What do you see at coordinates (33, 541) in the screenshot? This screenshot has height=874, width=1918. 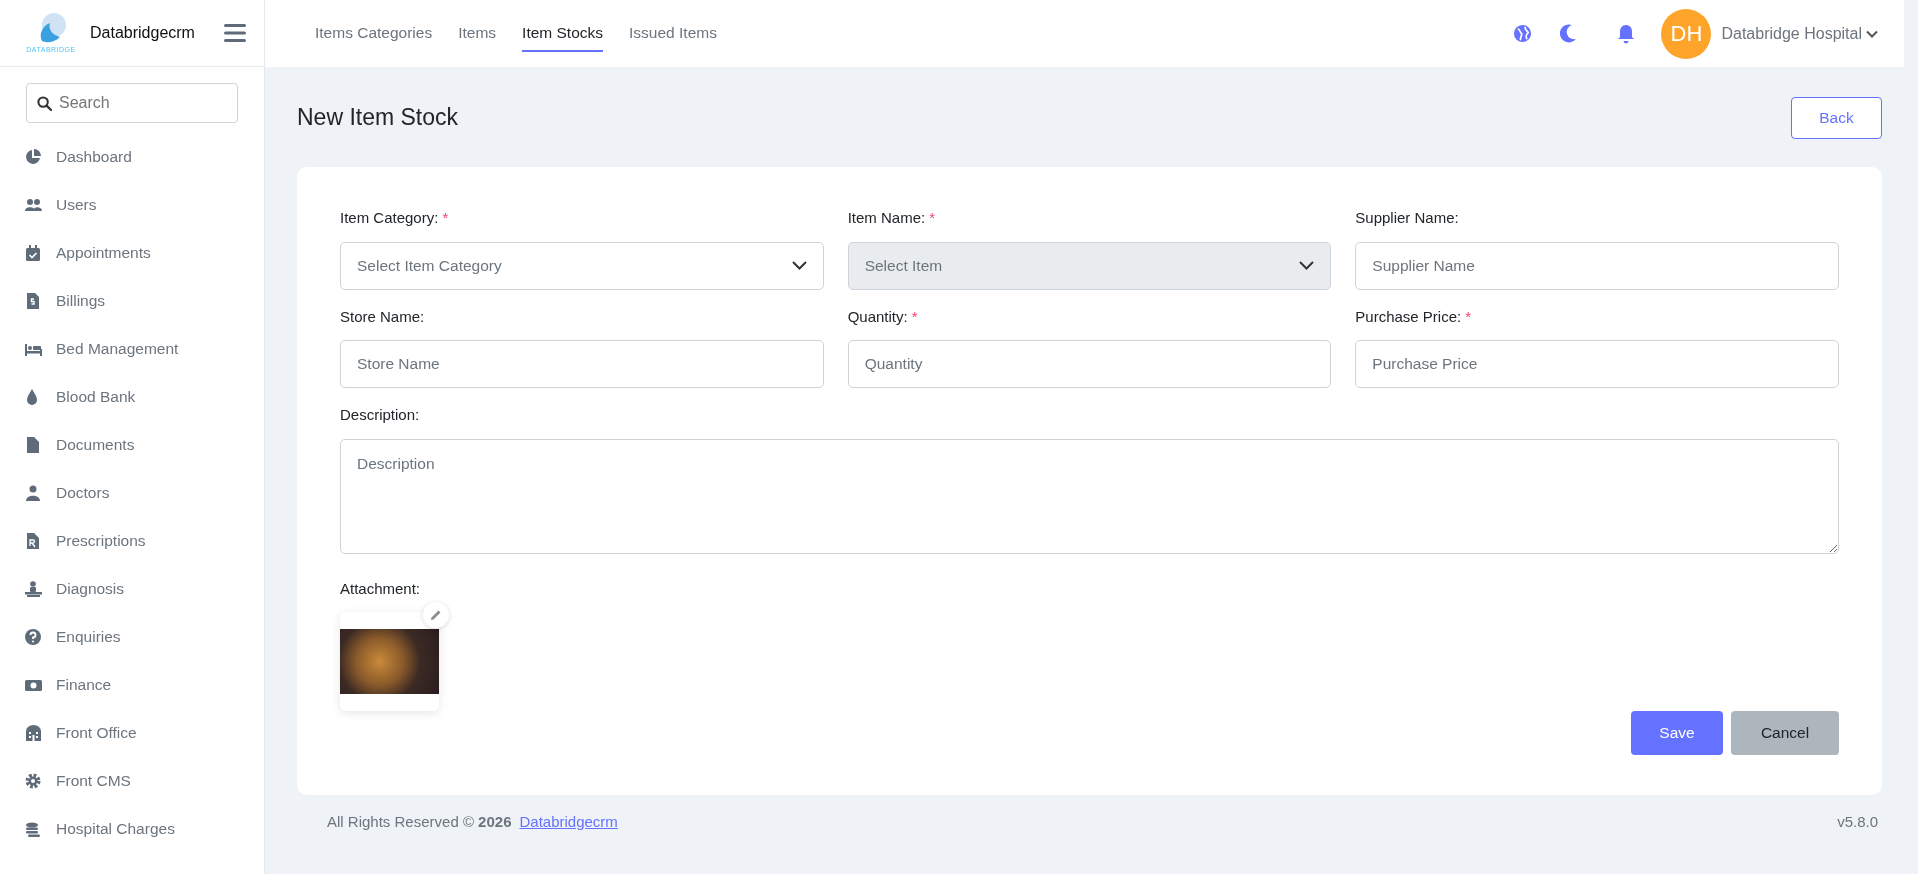 I see `prescription-icon` at bounding box center [33, 541].